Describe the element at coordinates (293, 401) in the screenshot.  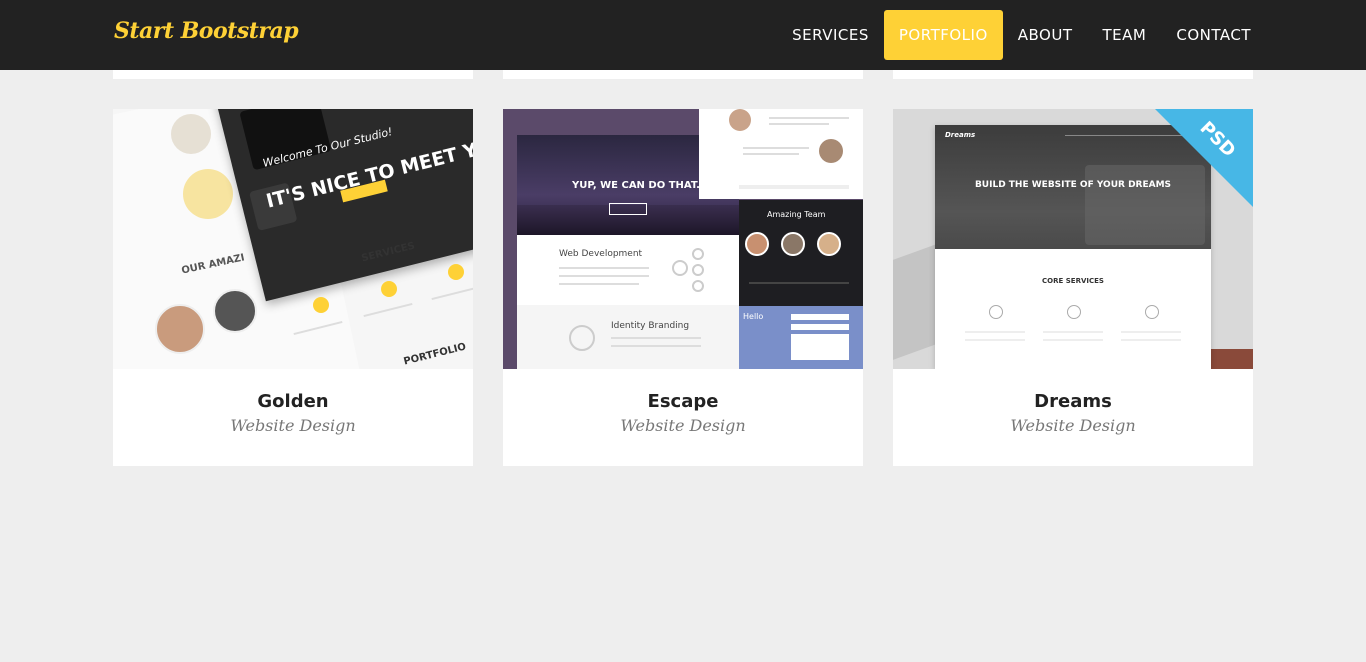
I see `portfolio-item-title: Golden` at that location.